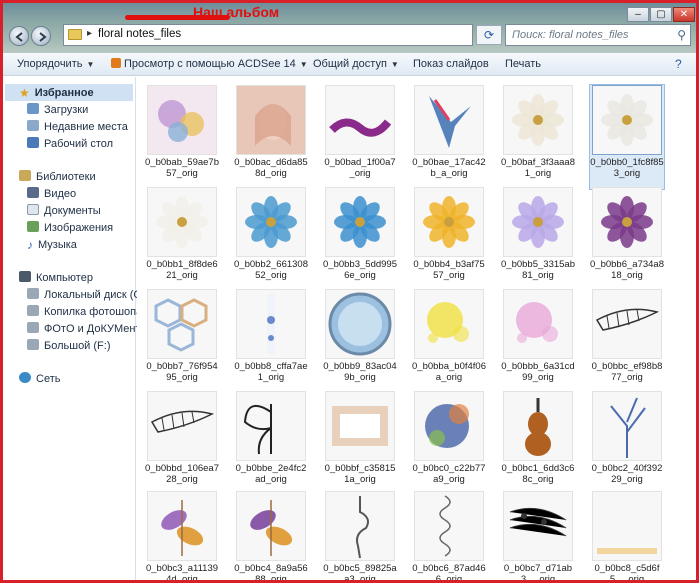  What do you see at coordinates (638, 14) in the screenshot?
I see `minimize-button: –` at bounding box center [638, 14].